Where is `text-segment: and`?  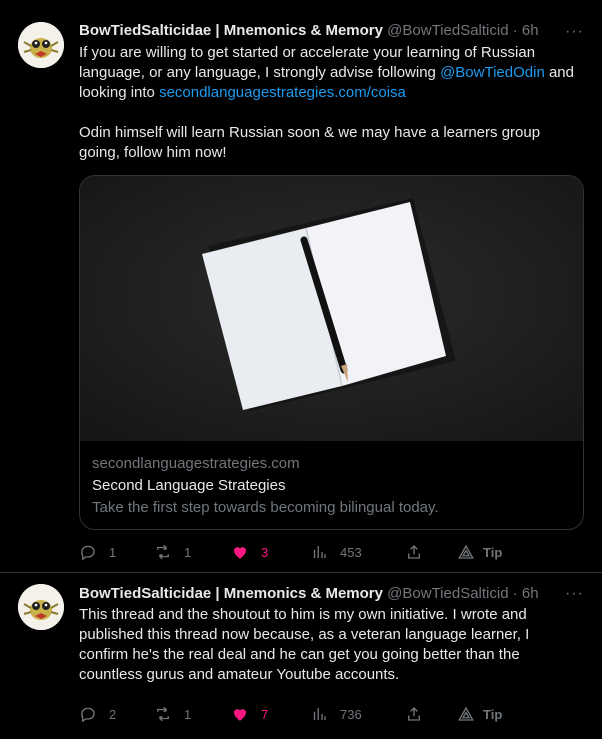 text-segment: and is located at coordinates (559, 72).